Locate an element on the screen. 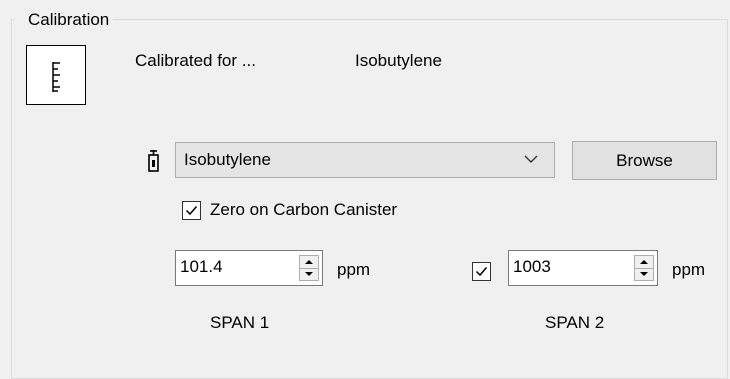  group-title: Calibration is located at coordinates (64, 20).